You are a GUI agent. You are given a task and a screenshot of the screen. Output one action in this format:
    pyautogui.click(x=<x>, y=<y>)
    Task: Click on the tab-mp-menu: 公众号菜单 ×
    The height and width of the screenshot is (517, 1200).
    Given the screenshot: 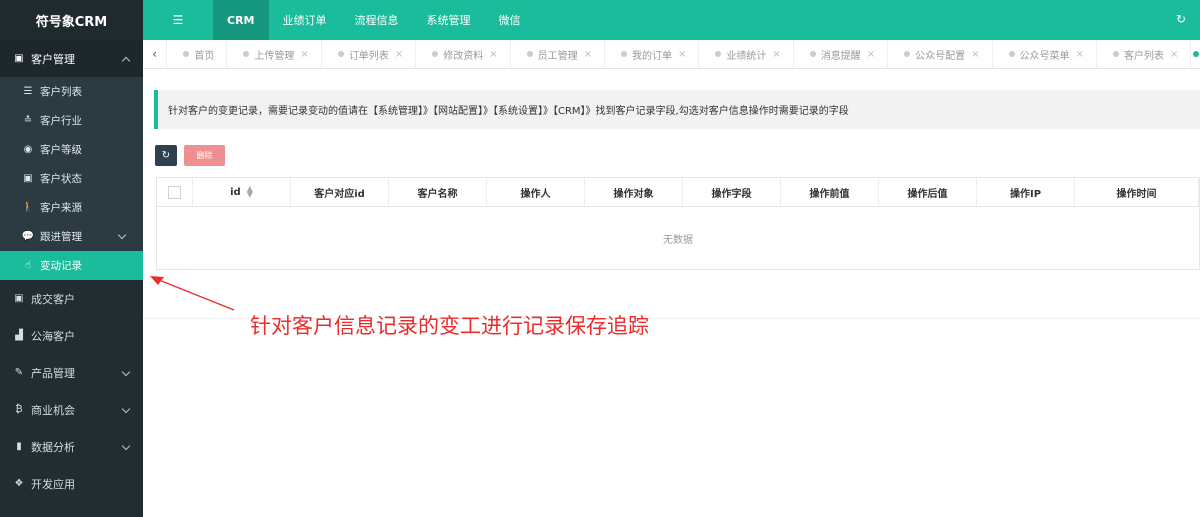 What is the action you would take?
    pyautogui.click(x=1045, y=54)
    